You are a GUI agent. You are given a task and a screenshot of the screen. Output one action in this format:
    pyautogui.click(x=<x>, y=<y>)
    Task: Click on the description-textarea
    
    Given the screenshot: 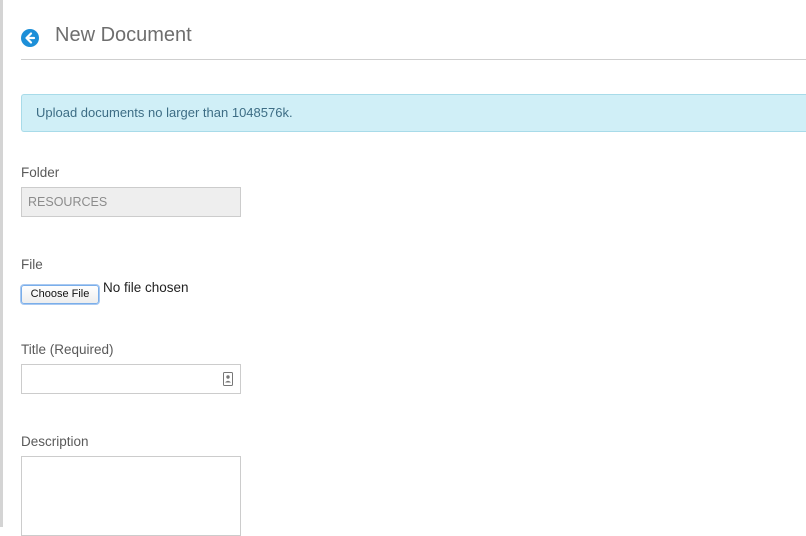 What is the action you would take?
    pyautogui.click(x=131, y=496)
    